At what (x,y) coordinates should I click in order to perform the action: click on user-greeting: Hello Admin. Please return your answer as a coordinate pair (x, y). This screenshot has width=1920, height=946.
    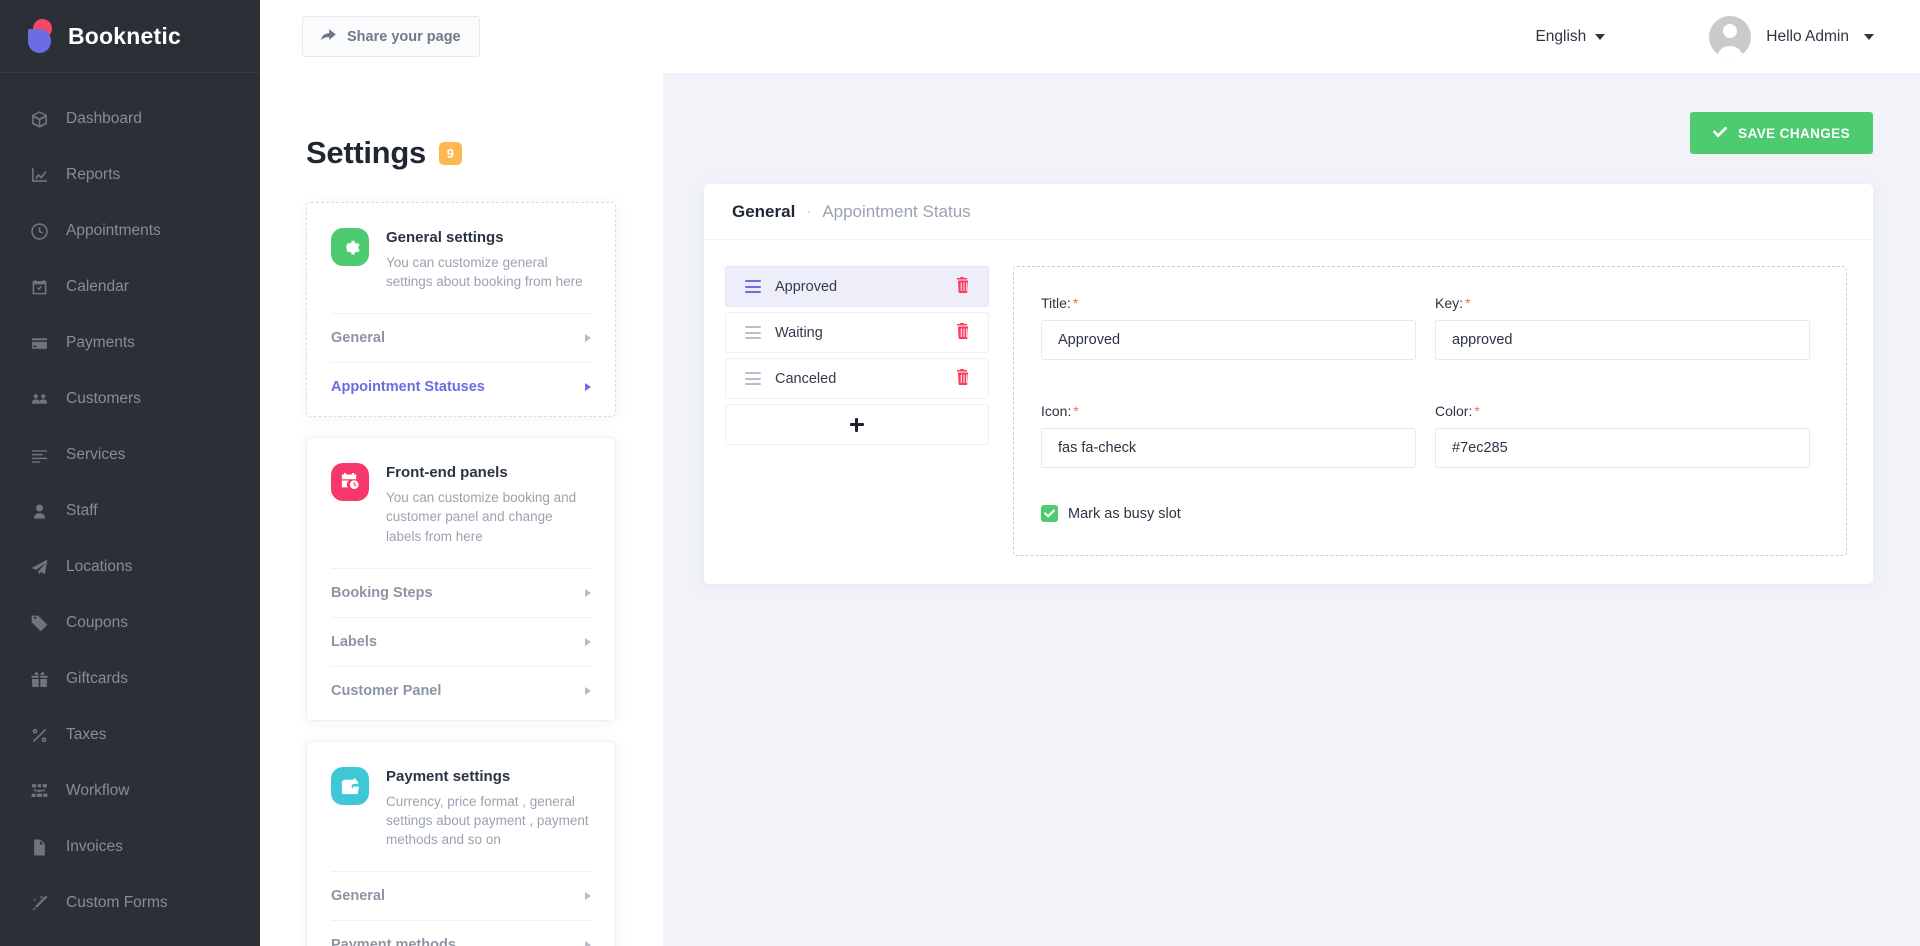
    Looking at the image, I should click on (1807, 36).